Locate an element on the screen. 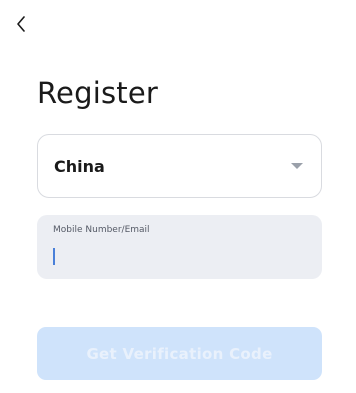 The image size is (356, 393). chevron-left-icon is located at coordinates (21, 24).